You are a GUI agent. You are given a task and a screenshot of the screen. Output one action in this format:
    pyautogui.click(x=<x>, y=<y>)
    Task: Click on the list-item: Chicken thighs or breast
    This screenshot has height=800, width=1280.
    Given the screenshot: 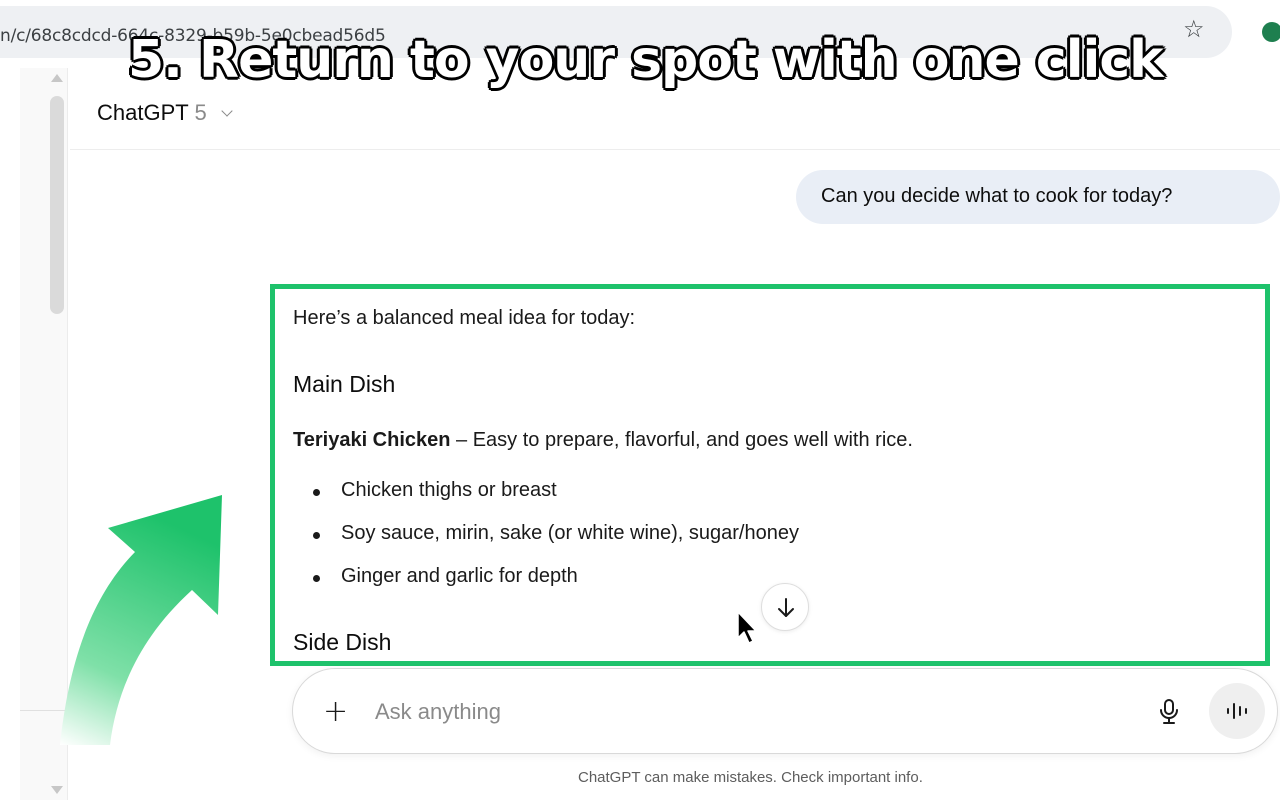 What is the action you would take?
    pyautogui.click(x=546, y=500)
    